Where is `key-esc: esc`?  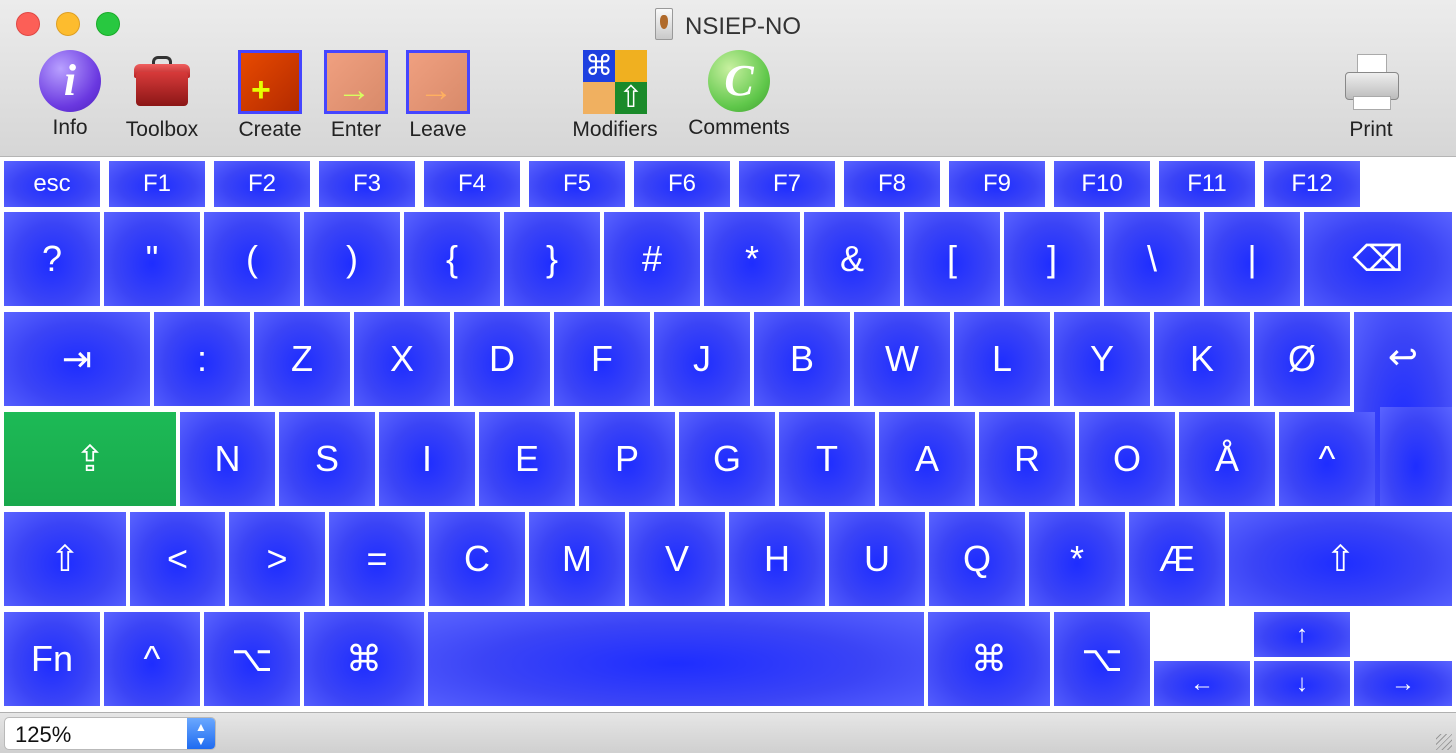 key-esc: esc is located at coordinates (52, 184).